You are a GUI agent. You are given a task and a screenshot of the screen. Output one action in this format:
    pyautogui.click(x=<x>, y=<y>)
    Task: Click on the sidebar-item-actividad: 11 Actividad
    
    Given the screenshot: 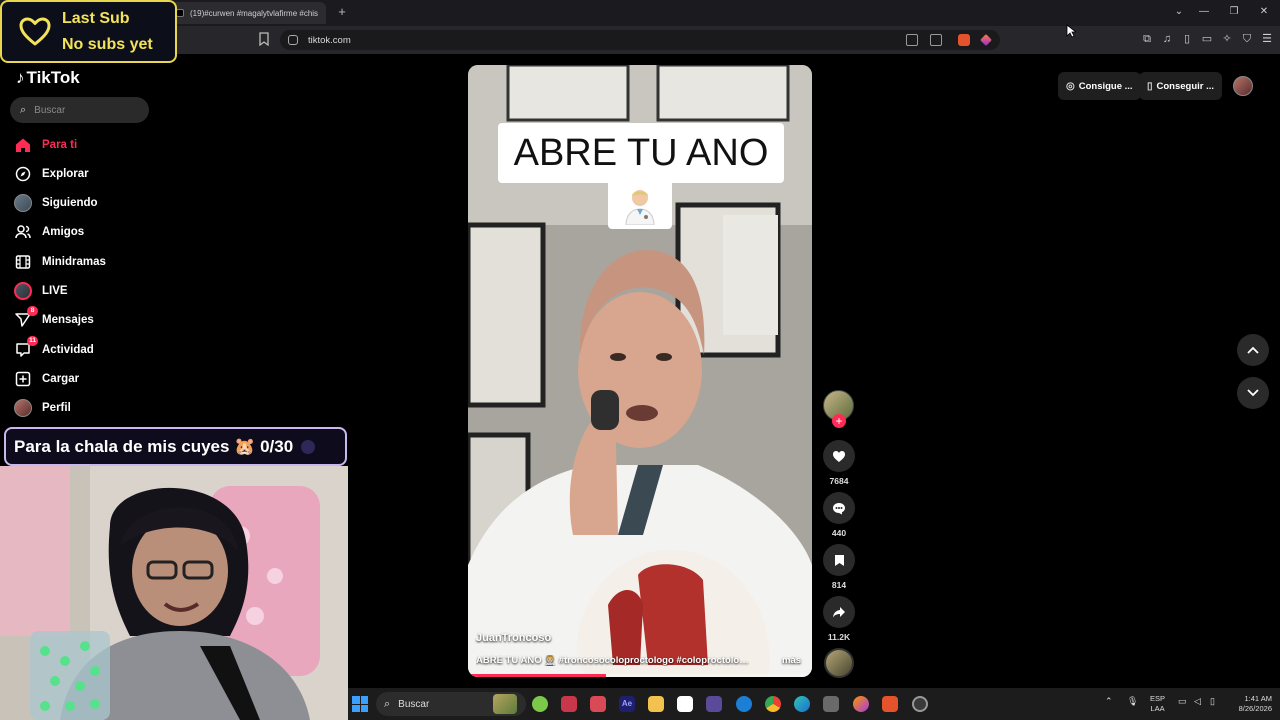 What is the action you would take?
    pyautogui.click(x=54, y=348)
    